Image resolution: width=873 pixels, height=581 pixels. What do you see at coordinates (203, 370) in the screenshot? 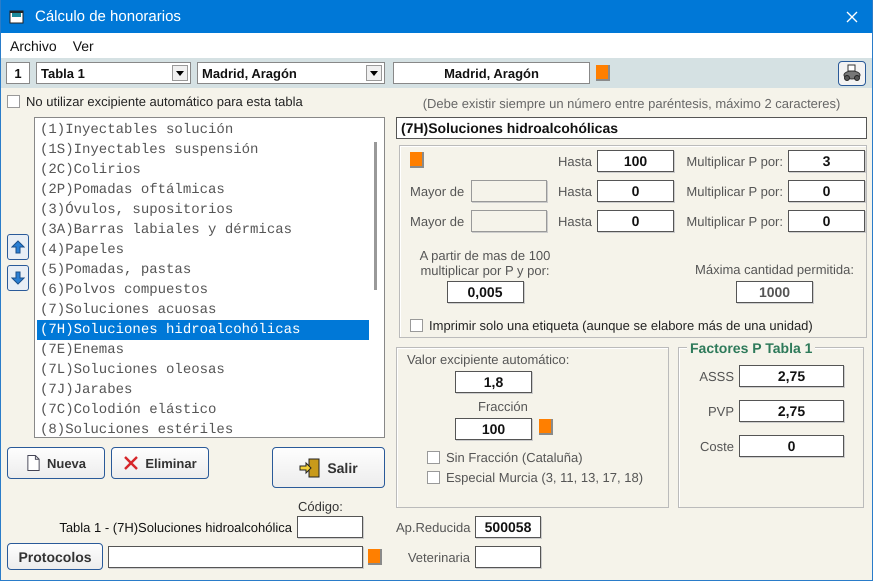
I see `list-item: (7L)Soluciones oleosas` at bounding box center [203, 370].